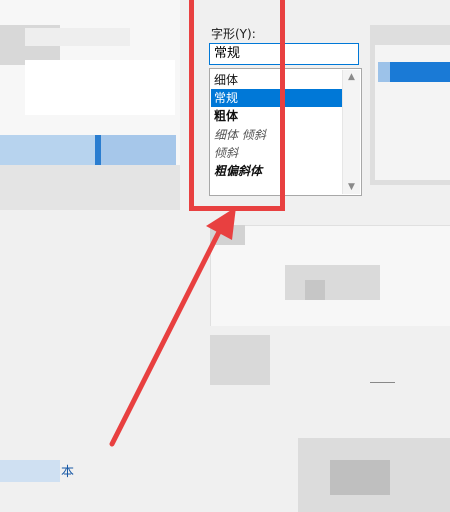 This screenshot has width=450, height=512. Describe the element at coordinates (172, 327) in the screenshot. I see `annotation-arrow-icon` at that location.